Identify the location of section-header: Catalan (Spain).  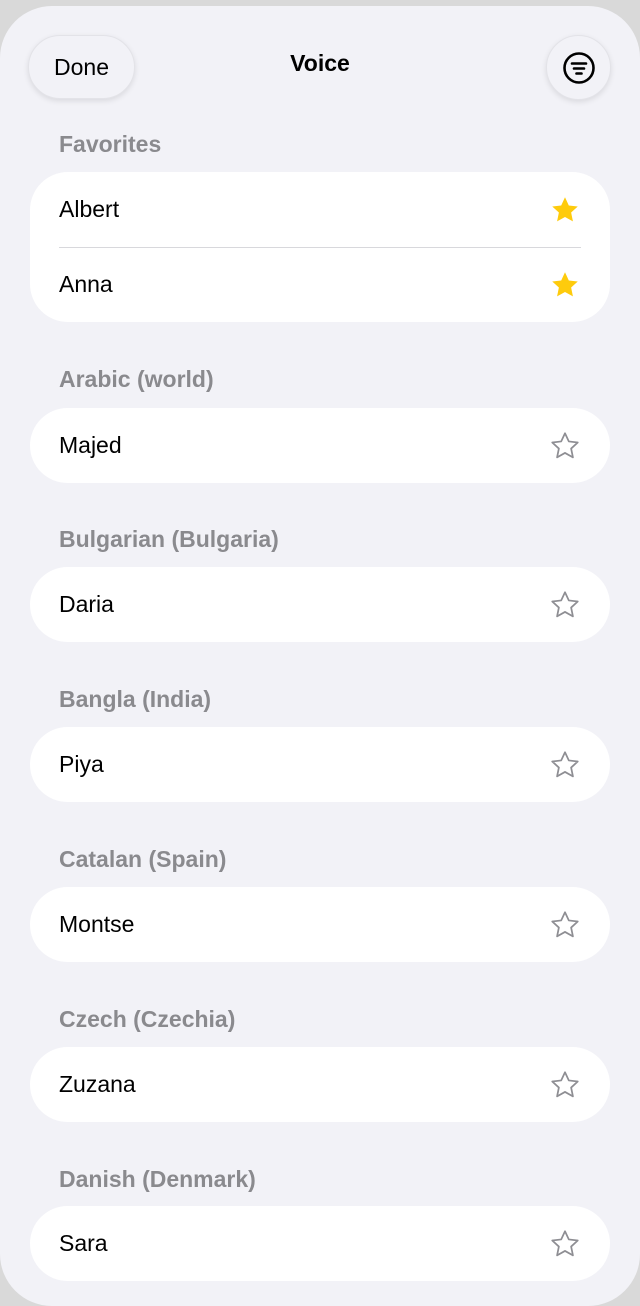
(143, 859).